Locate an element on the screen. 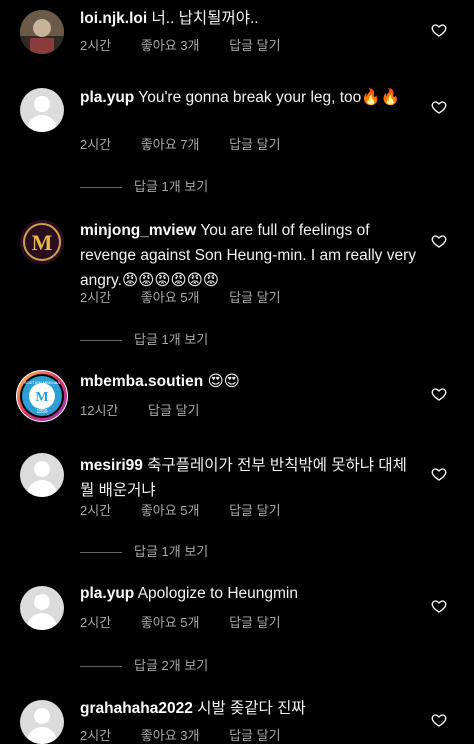 The width and height of the screenshot is (474, 744). avatar-letter: M is located at coordinates (42, 242).